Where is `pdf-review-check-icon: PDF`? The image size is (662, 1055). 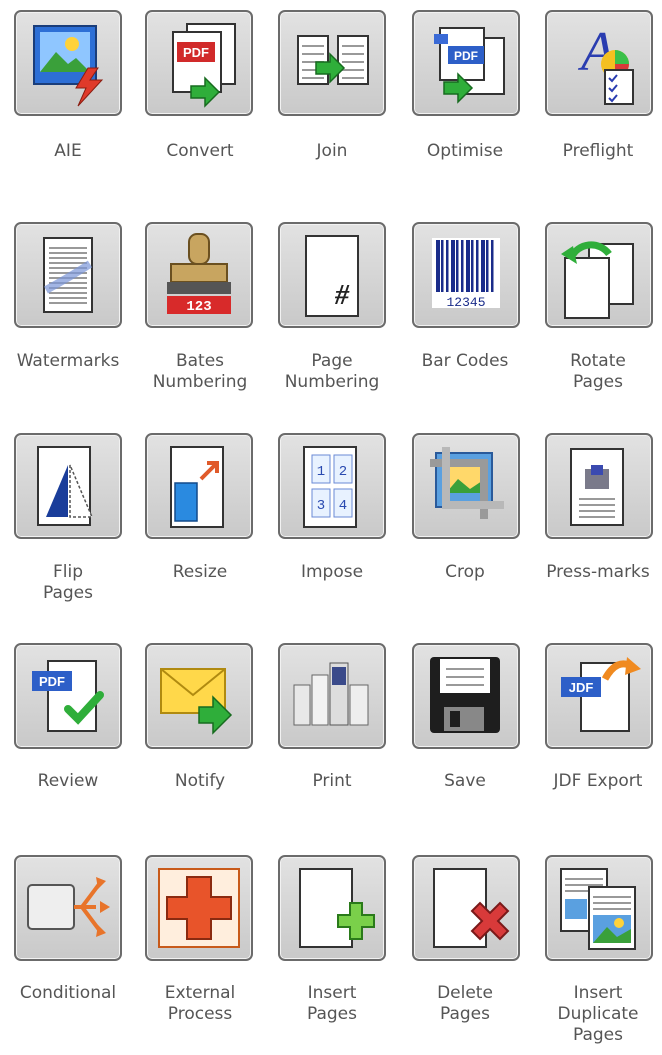
pdf-review-check-icon: PDF is located at coordinates (68, 696).